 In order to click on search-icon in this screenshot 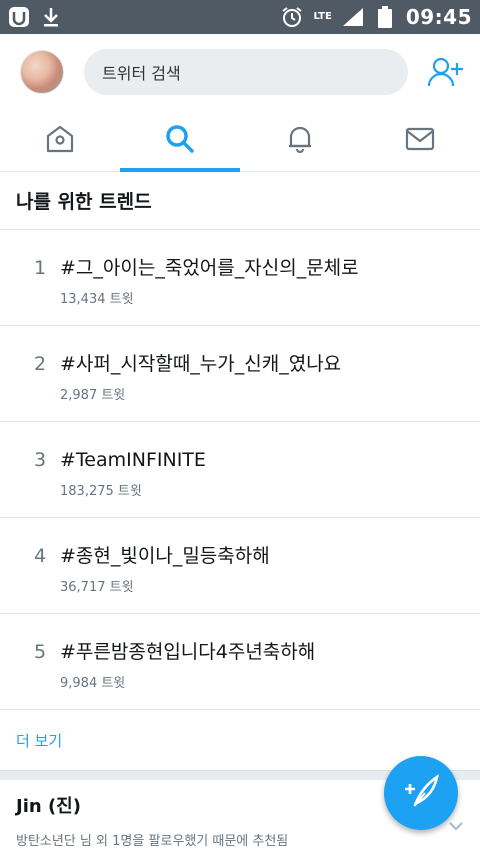, I will do `click(180, 141)`.